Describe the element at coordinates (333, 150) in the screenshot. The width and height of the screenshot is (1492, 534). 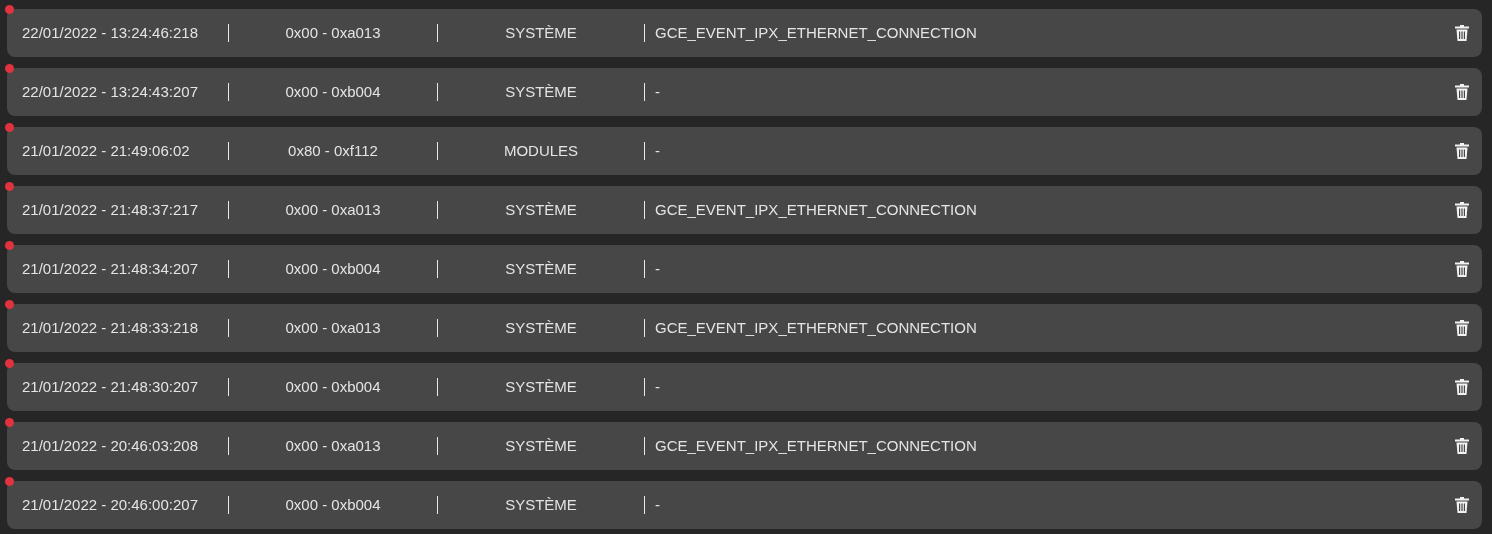
I see `event-code-text: 0x80 - 0xf112` at that location.